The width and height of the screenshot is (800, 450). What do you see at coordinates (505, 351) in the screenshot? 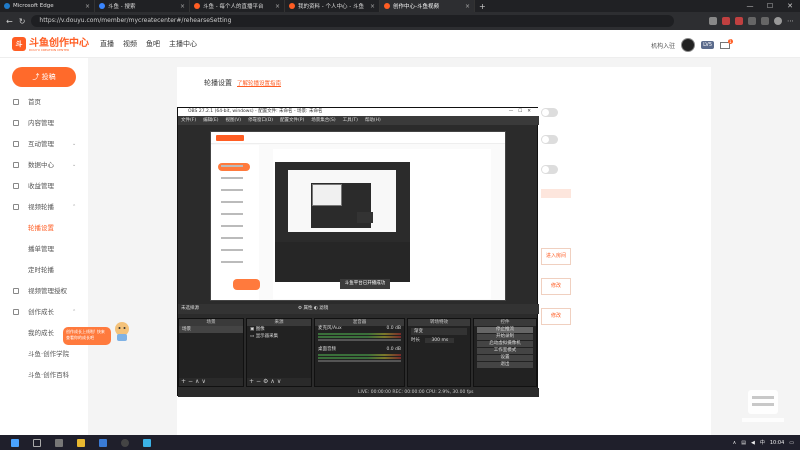
I see `studio-mode-button: 工作室模式` at bounding box center [505, 351].